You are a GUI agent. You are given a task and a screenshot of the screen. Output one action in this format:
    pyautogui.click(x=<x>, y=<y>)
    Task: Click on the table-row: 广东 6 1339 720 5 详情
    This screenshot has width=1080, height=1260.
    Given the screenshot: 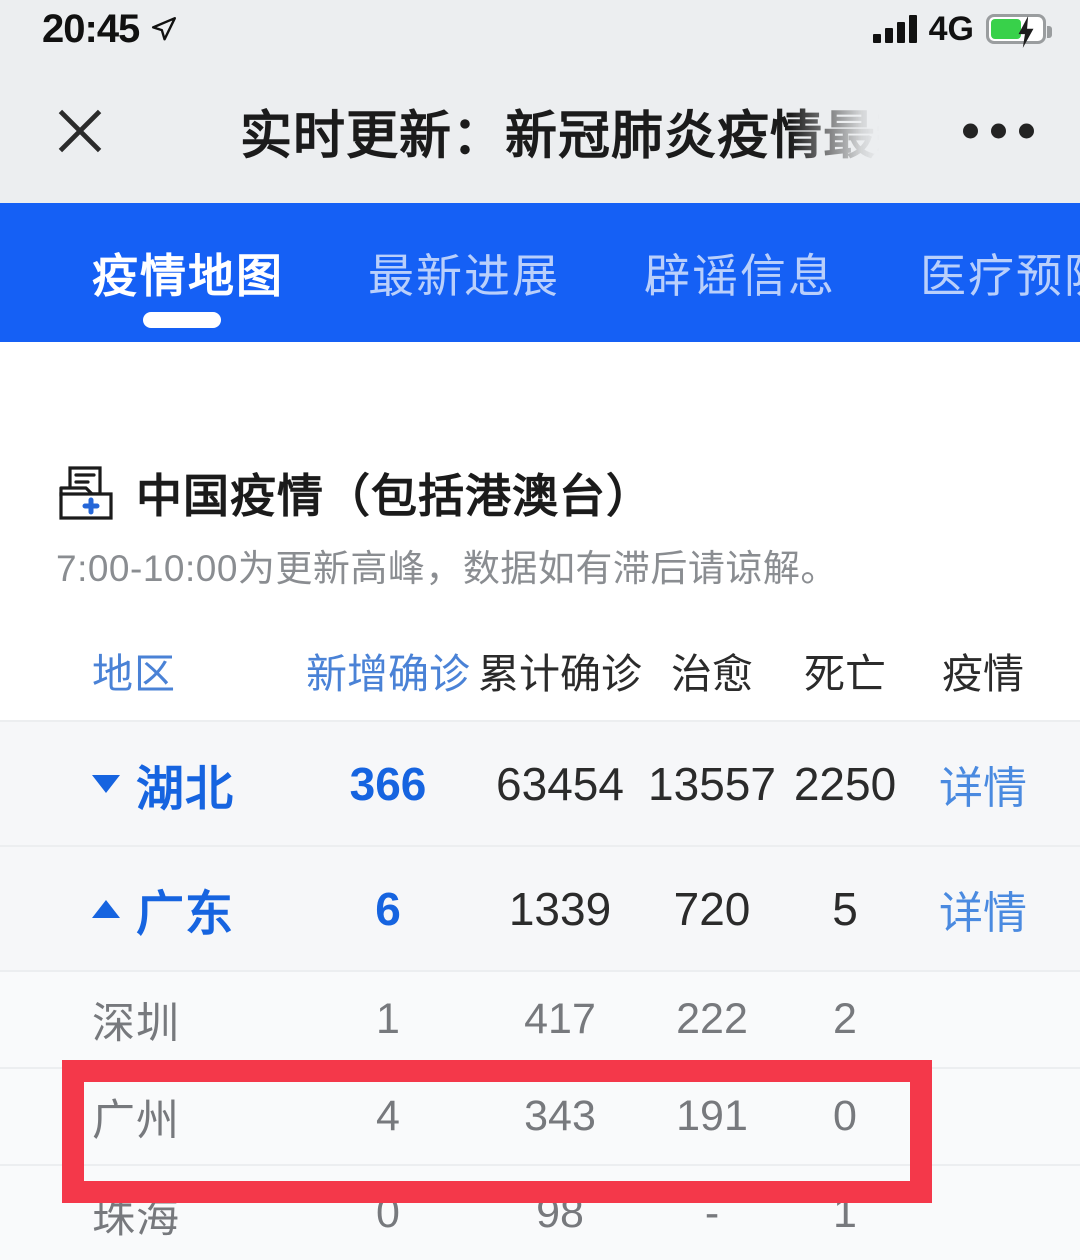 What is the action you would take?
    pyautogui.click(x=540, y=907)
    